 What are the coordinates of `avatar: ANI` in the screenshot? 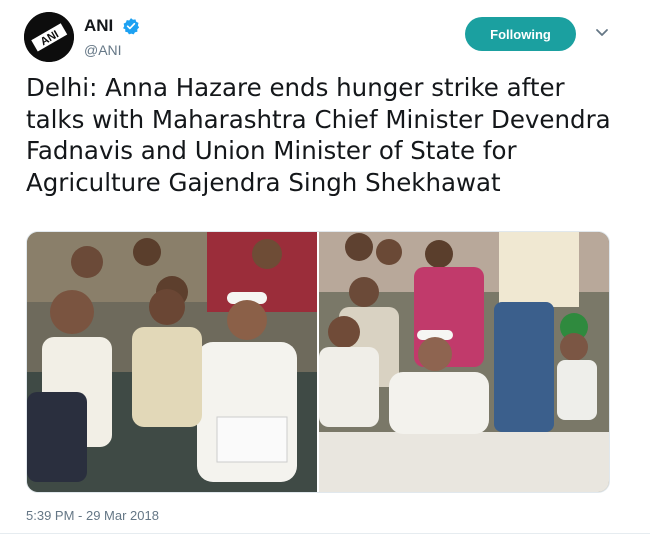 It's located at (49, 37).